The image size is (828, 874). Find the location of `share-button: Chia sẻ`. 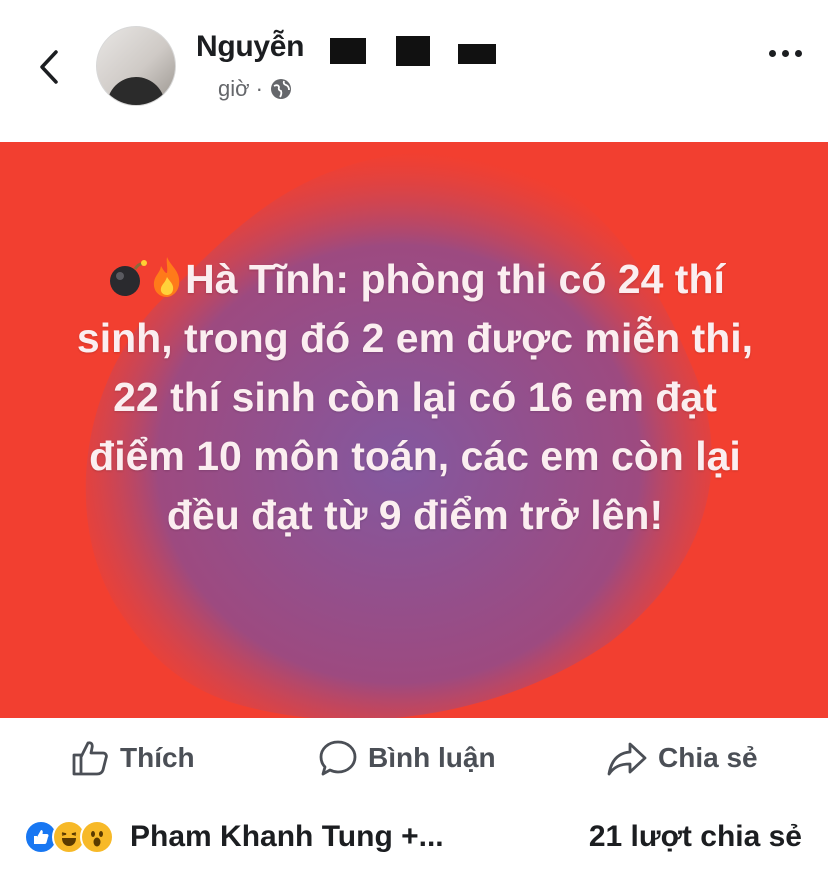

share-button: Chia sẻ is located at coordinates (682, 758).